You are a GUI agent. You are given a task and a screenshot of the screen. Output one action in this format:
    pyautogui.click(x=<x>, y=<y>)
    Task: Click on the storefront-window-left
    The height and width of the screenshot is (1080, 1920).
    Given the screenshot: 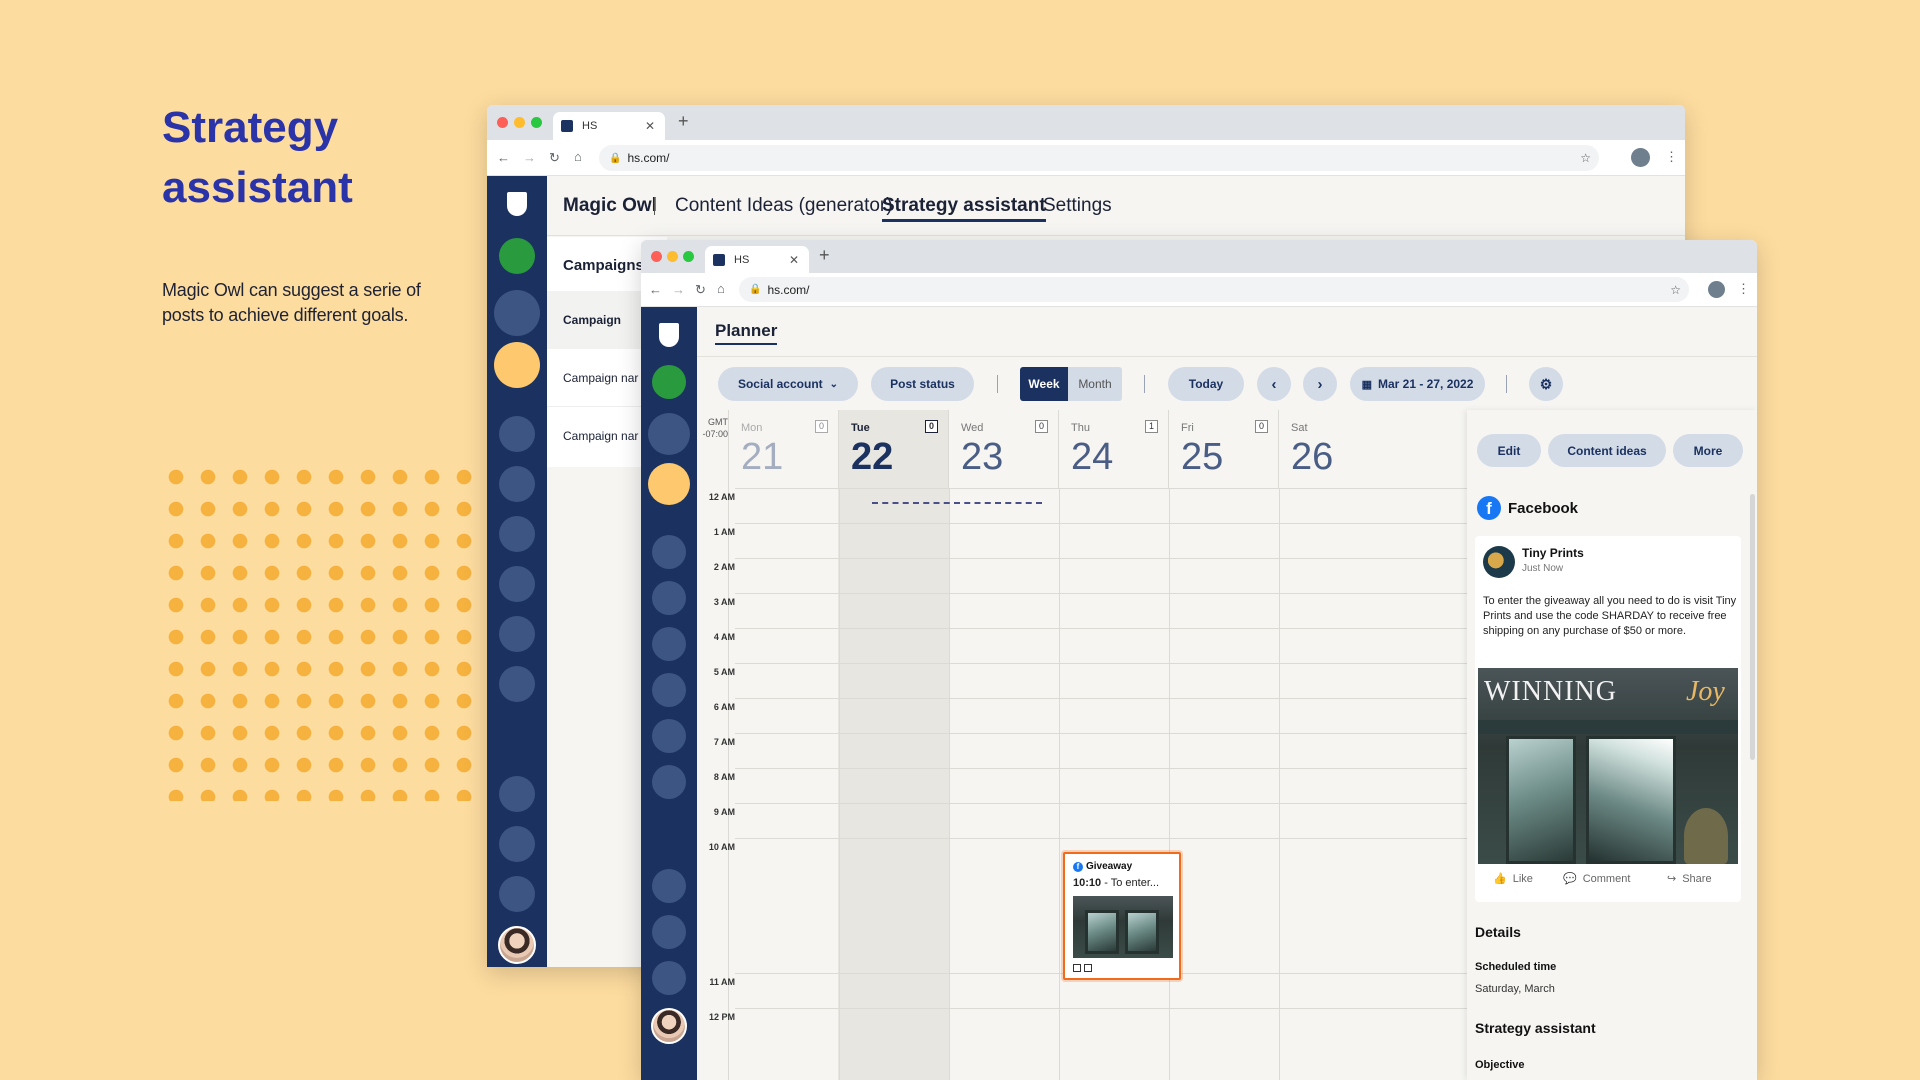 What is the action you would take?
    pyautogui.click(x=1541, y=800)
    